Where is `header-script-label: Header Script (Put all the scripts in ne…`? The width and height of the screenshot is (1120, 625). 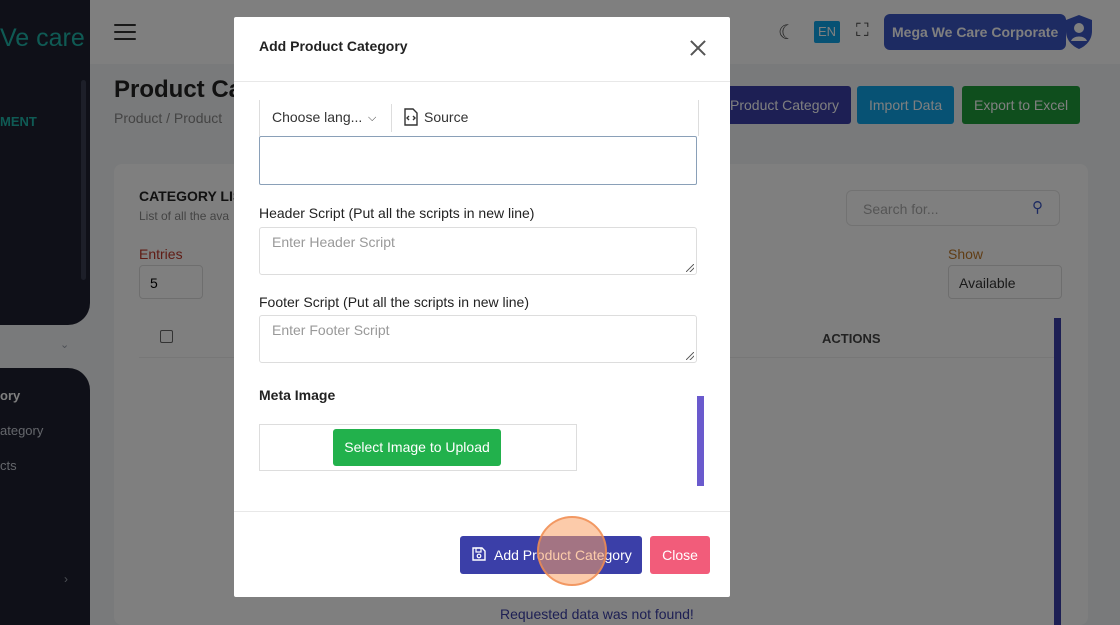
header-script-label: Header Script (Put all the scripts in ne… is located at coordinates (397, 213).